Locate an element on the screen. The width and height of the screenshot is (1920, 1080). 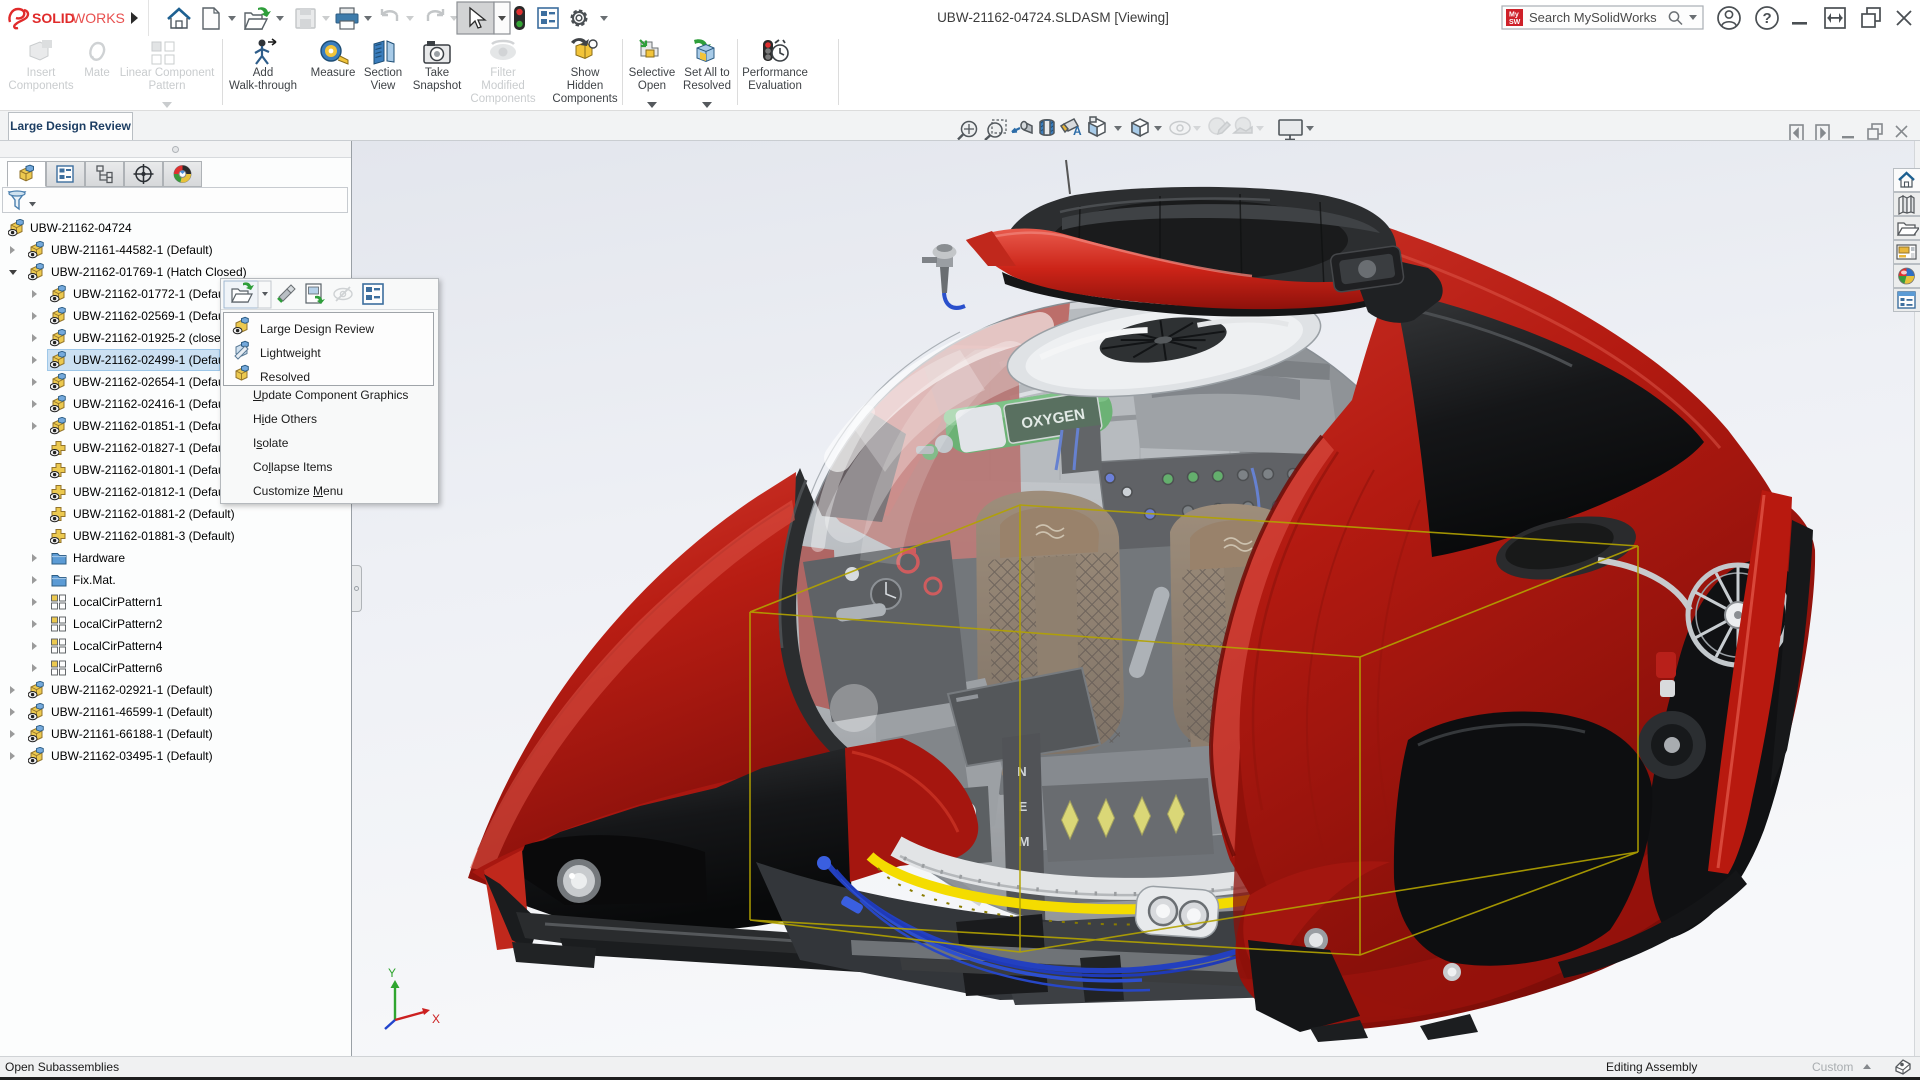
svg-text: Evaluation is located at coordinates (775, 86).